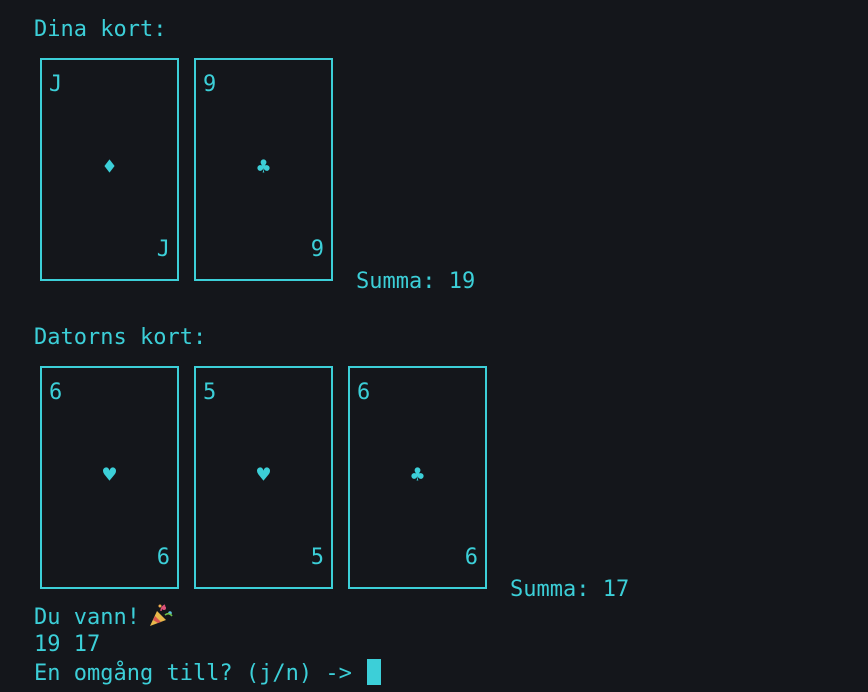 Image resolution: width=868 pixels, height=692 pixels. Describe the element at coordinates (210, 84) in the screenshot. I see `card-rank-top: 9` at that location.